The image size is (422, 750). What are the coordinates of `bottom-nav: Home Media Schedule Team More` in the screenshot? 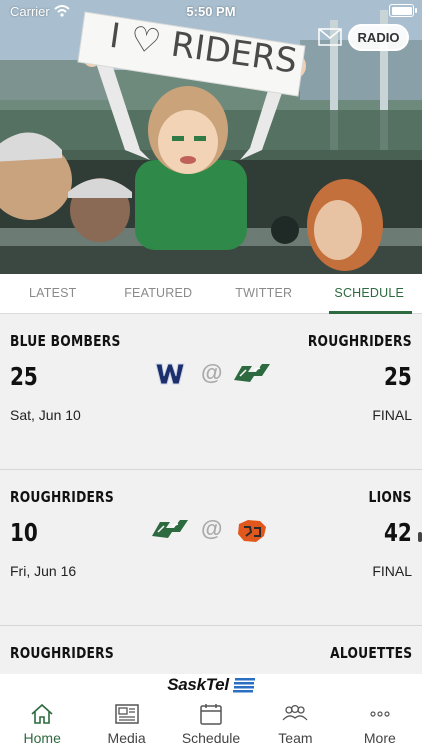 It's located at (211, 723).